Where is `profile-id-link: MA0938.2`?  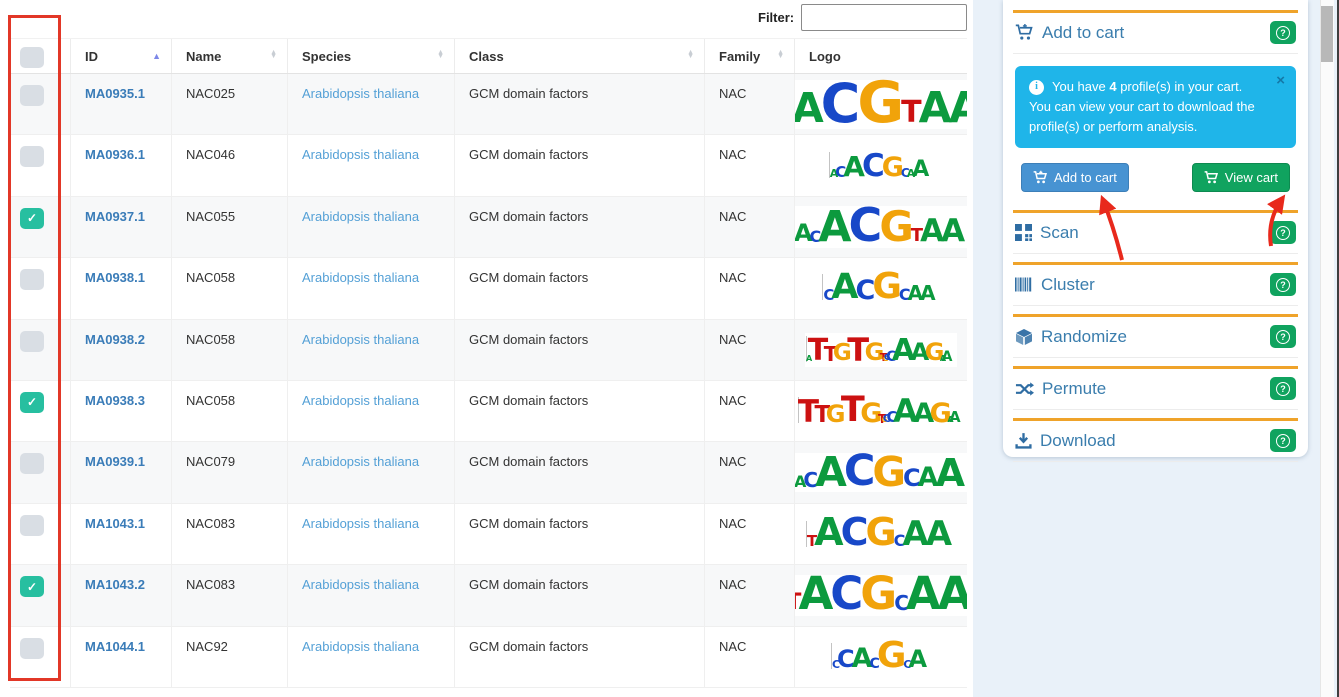
profile-id-link: MA0938.2 is located at coordinates (120, 349).